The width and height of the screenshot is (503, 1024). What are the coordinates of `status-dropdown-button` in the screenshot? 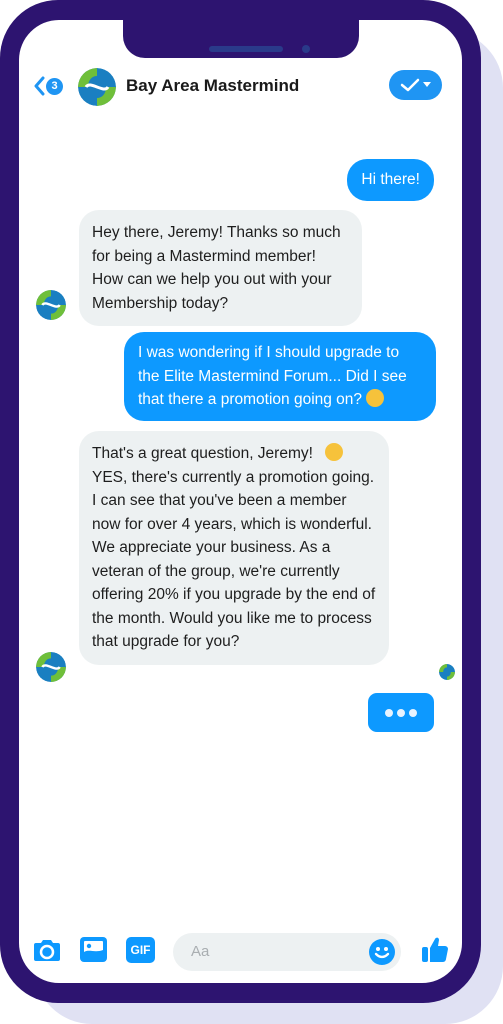 It's located at (415, 85).